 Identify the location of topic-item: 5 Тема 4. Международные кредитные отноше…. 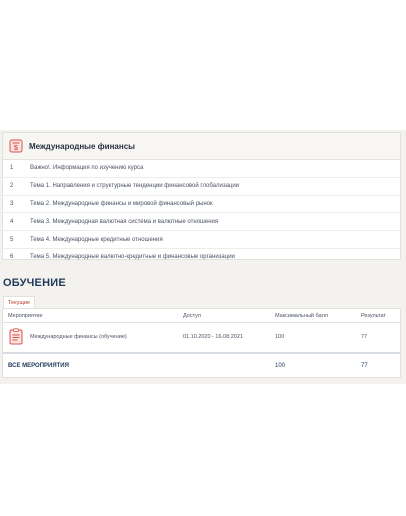
(201, 240).